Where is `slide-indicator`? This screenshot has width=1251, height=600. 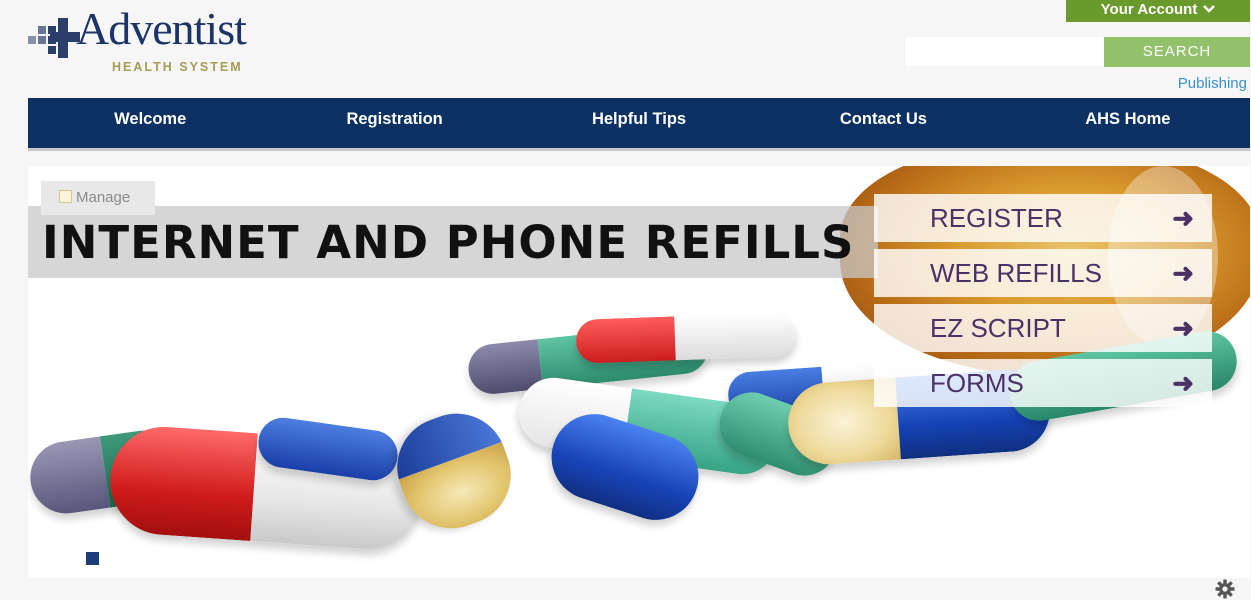 slide-indicator is located at coordinates (92, 558).